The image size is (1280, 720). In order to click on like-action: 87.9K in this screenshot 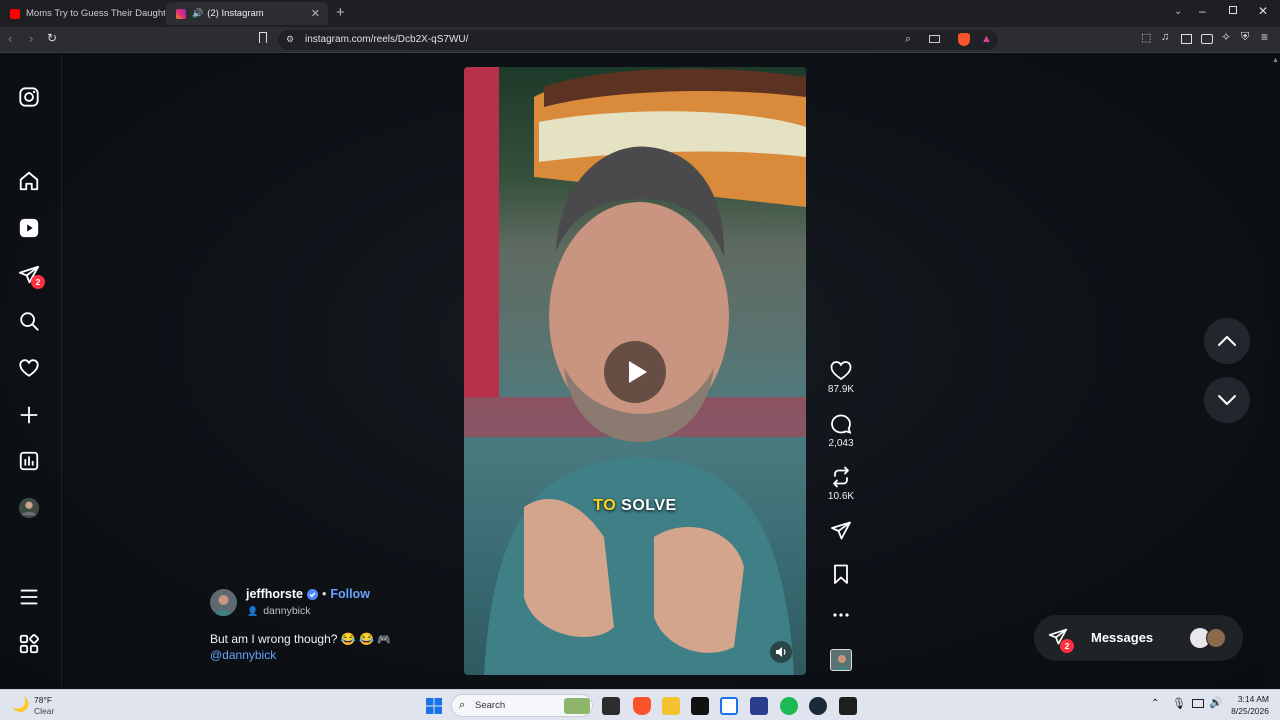, I will do `click(841, 377)`.